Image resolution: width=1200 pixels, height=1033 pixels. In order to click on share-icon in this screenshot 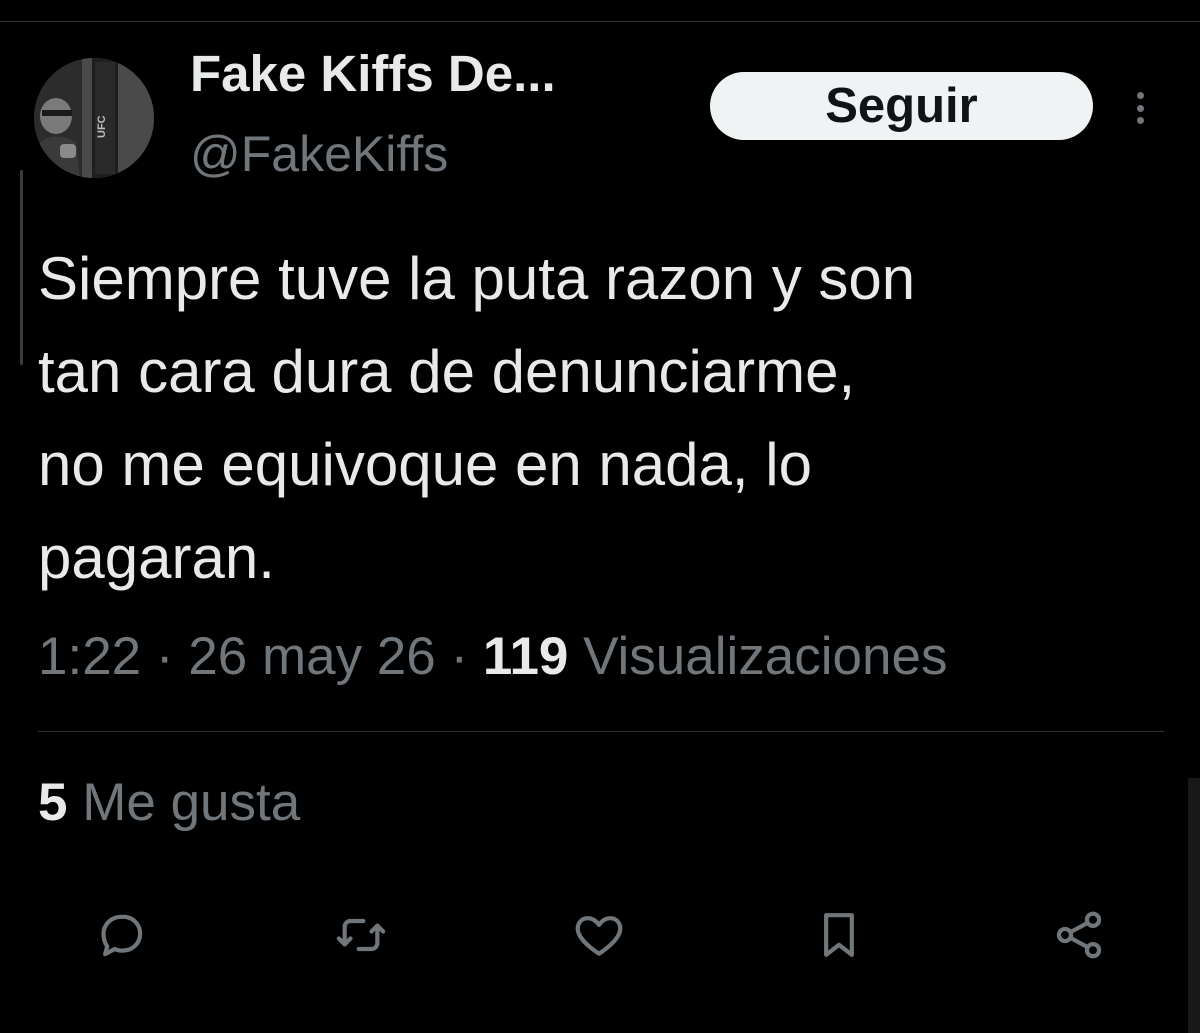, I will do `click(1079, 935)`.